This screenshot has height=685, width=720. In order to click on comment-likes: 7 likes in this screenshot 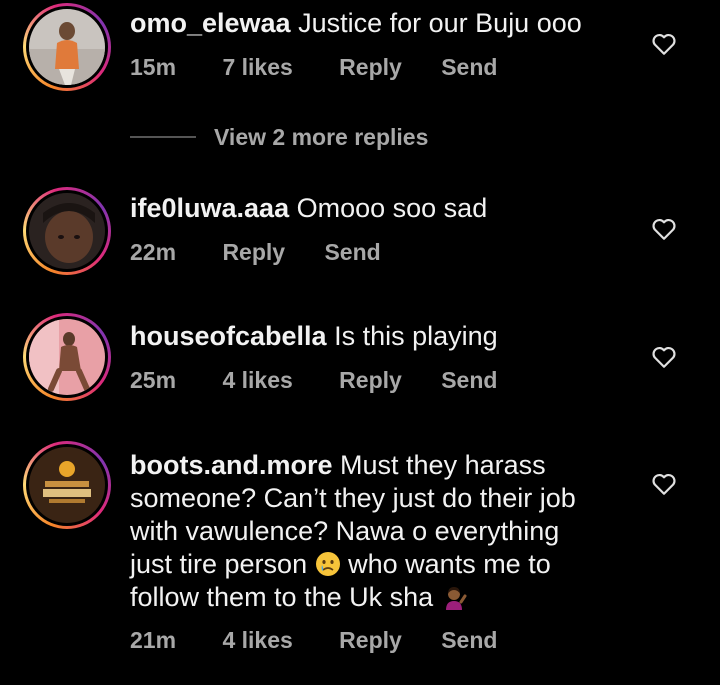, I will do `click(257, 67)`.